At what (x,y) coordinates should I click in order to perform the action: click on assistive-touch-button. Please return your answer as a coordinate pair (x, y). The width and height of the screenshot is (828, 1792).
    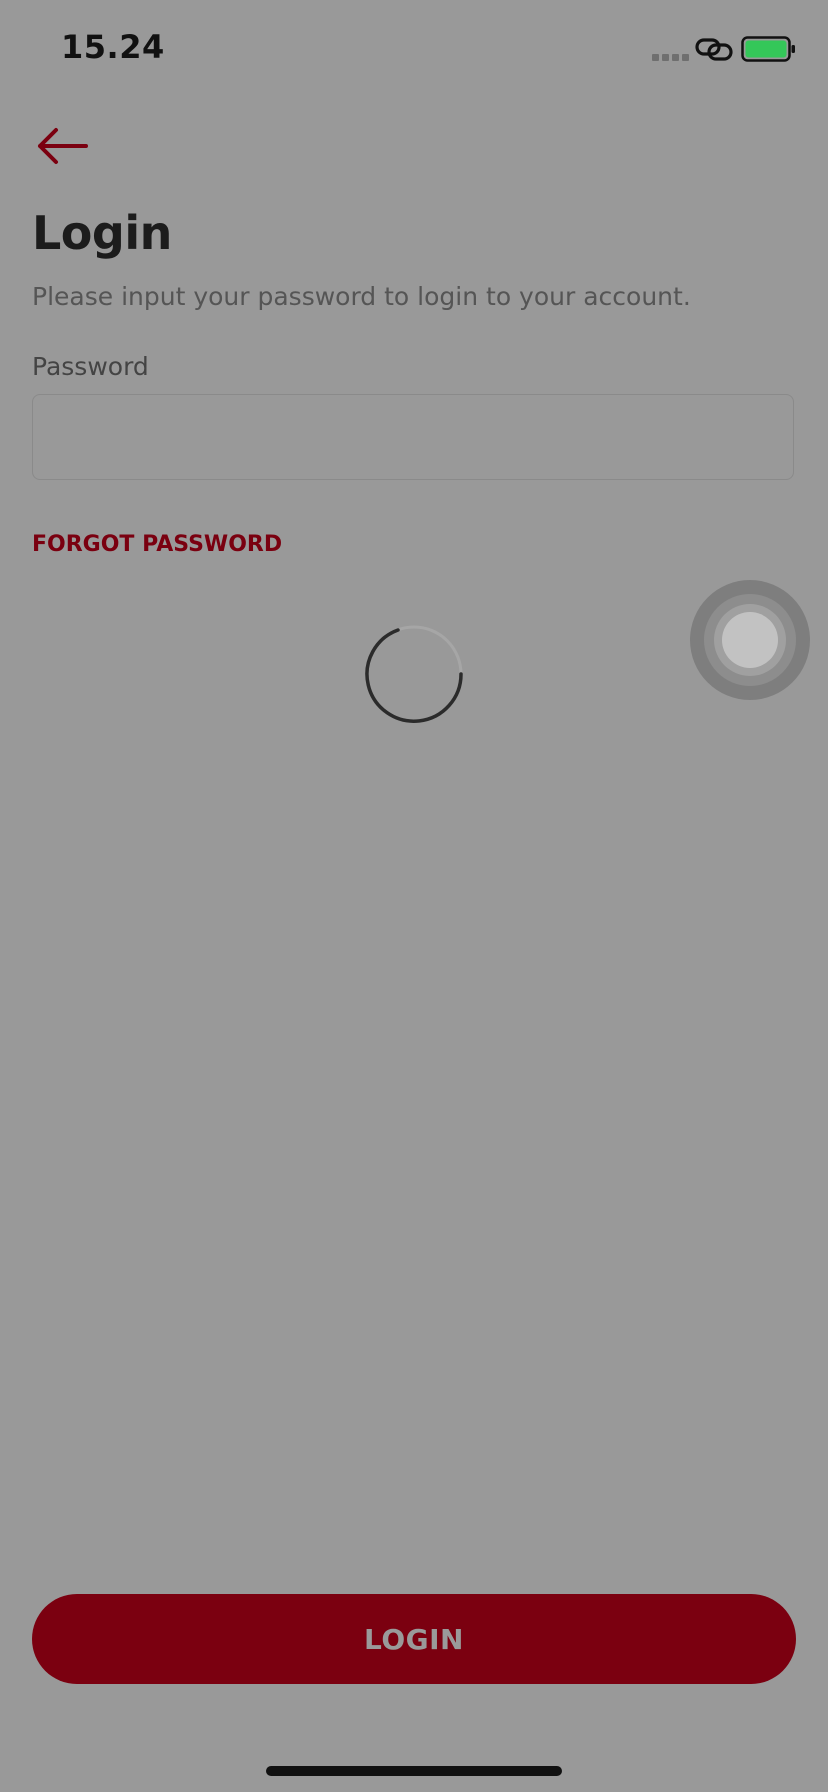
    Looking at the image, I should click on (750, 640).